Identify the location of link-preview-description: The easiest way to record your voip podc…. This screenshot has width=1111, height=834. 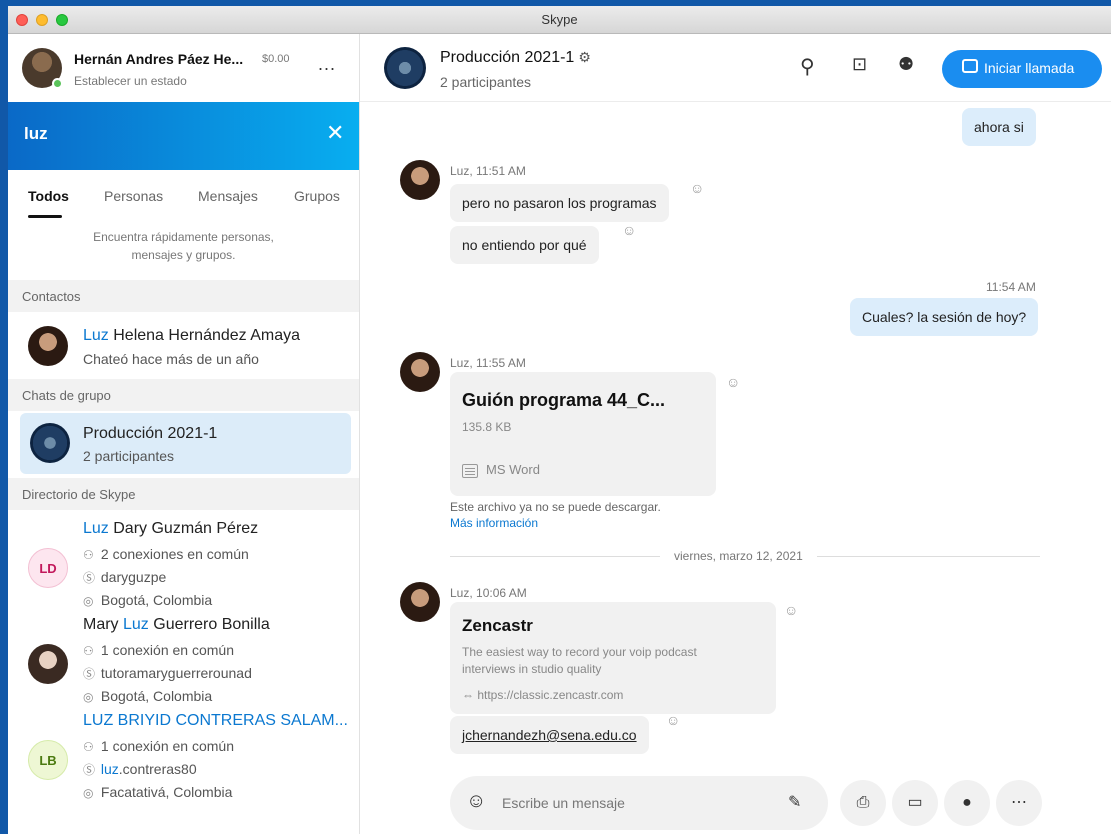
(579, 660).